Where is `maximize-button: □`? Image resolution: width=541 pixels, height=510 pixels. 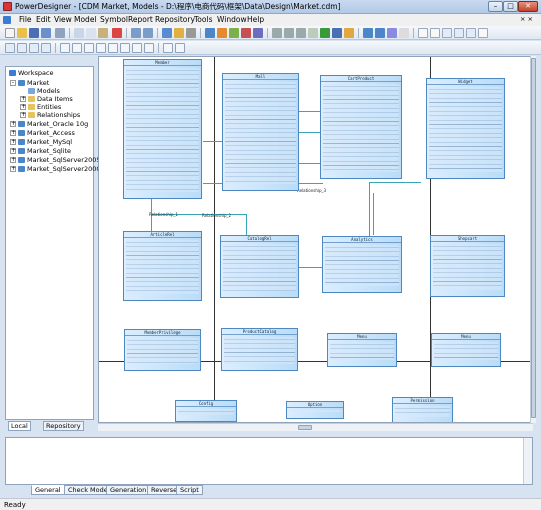
maximize-button: □ is located at coordinates (510, 6).